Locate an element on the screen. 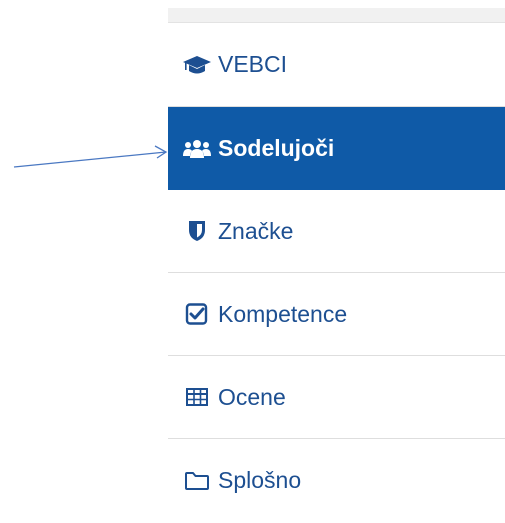 The image size is (505, 523). nav-item-label: Ocene is located at coordinates (252, 396).